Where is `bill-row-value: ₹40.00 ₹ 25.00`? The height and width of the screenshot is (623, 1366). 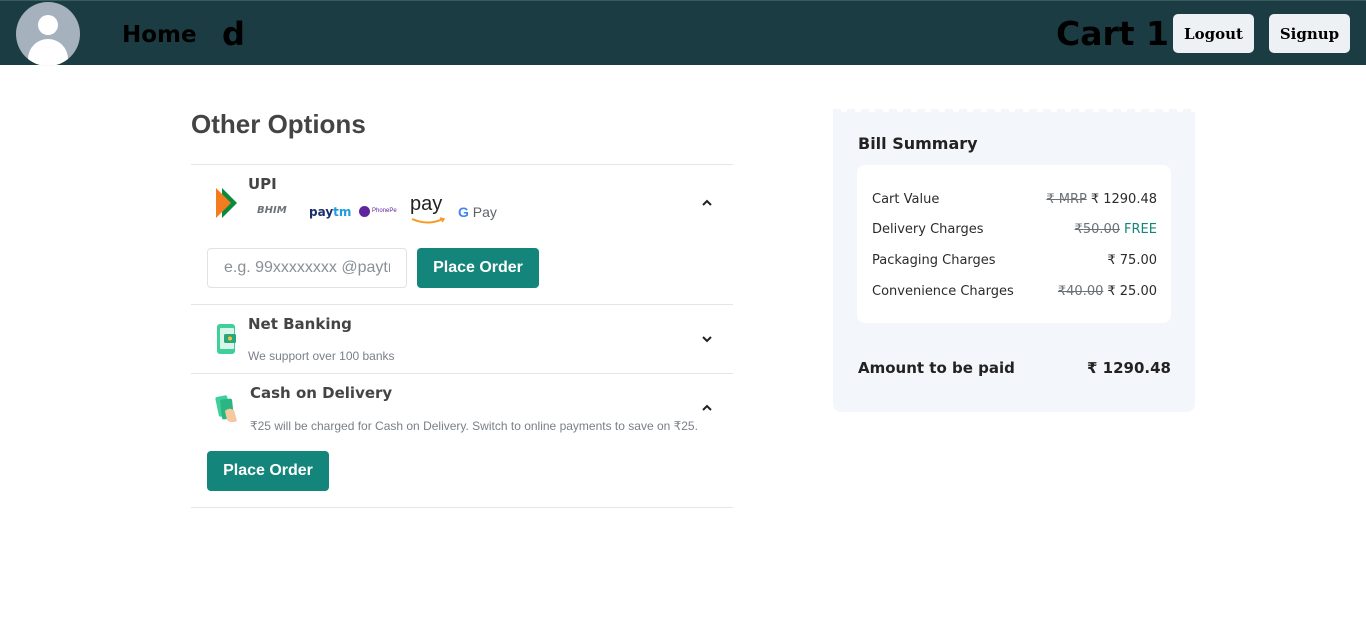 bill-row-value: ₹40.00 ₹ 25.00 is located at coordinates (1107, 291).